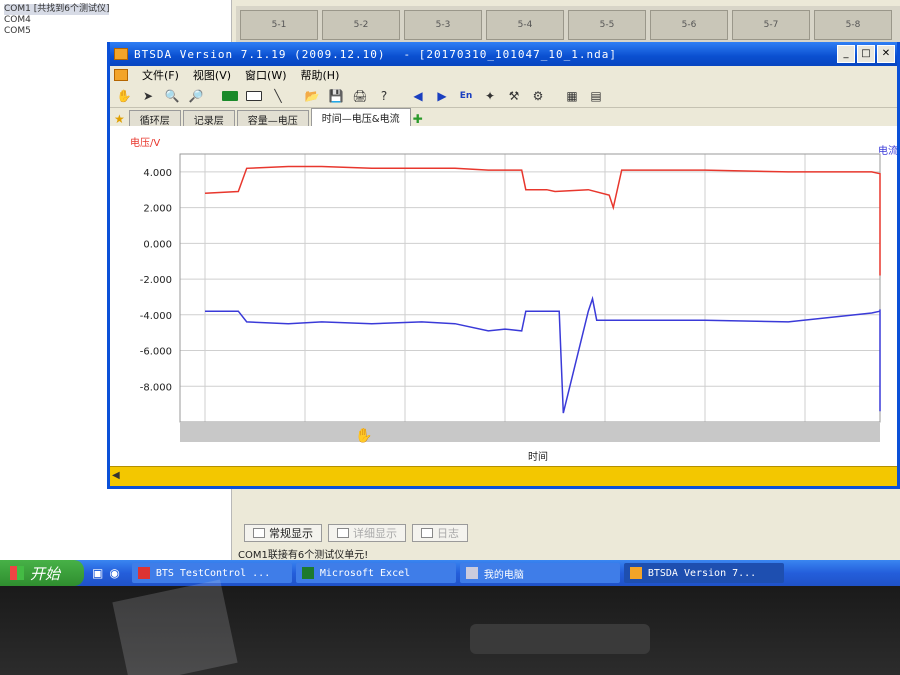  I want to click on tab-time-voltage-current: 时间—电压&电流, so click(360, 117).